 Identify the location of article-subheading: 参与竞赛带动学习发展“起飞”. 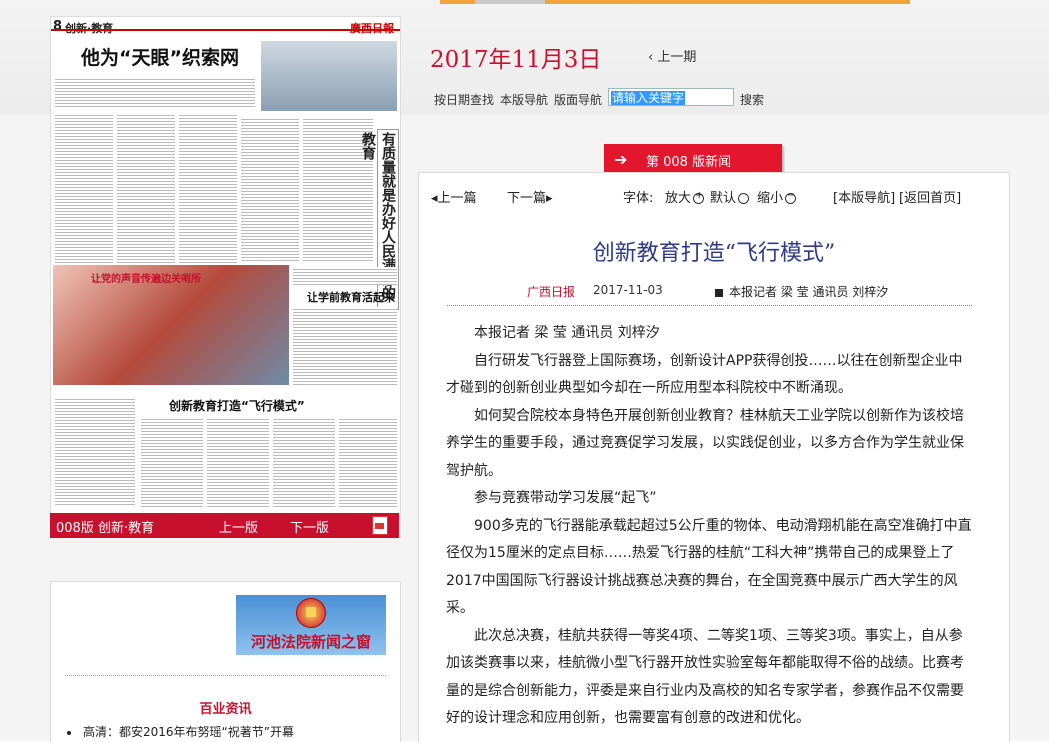
(565, 498).